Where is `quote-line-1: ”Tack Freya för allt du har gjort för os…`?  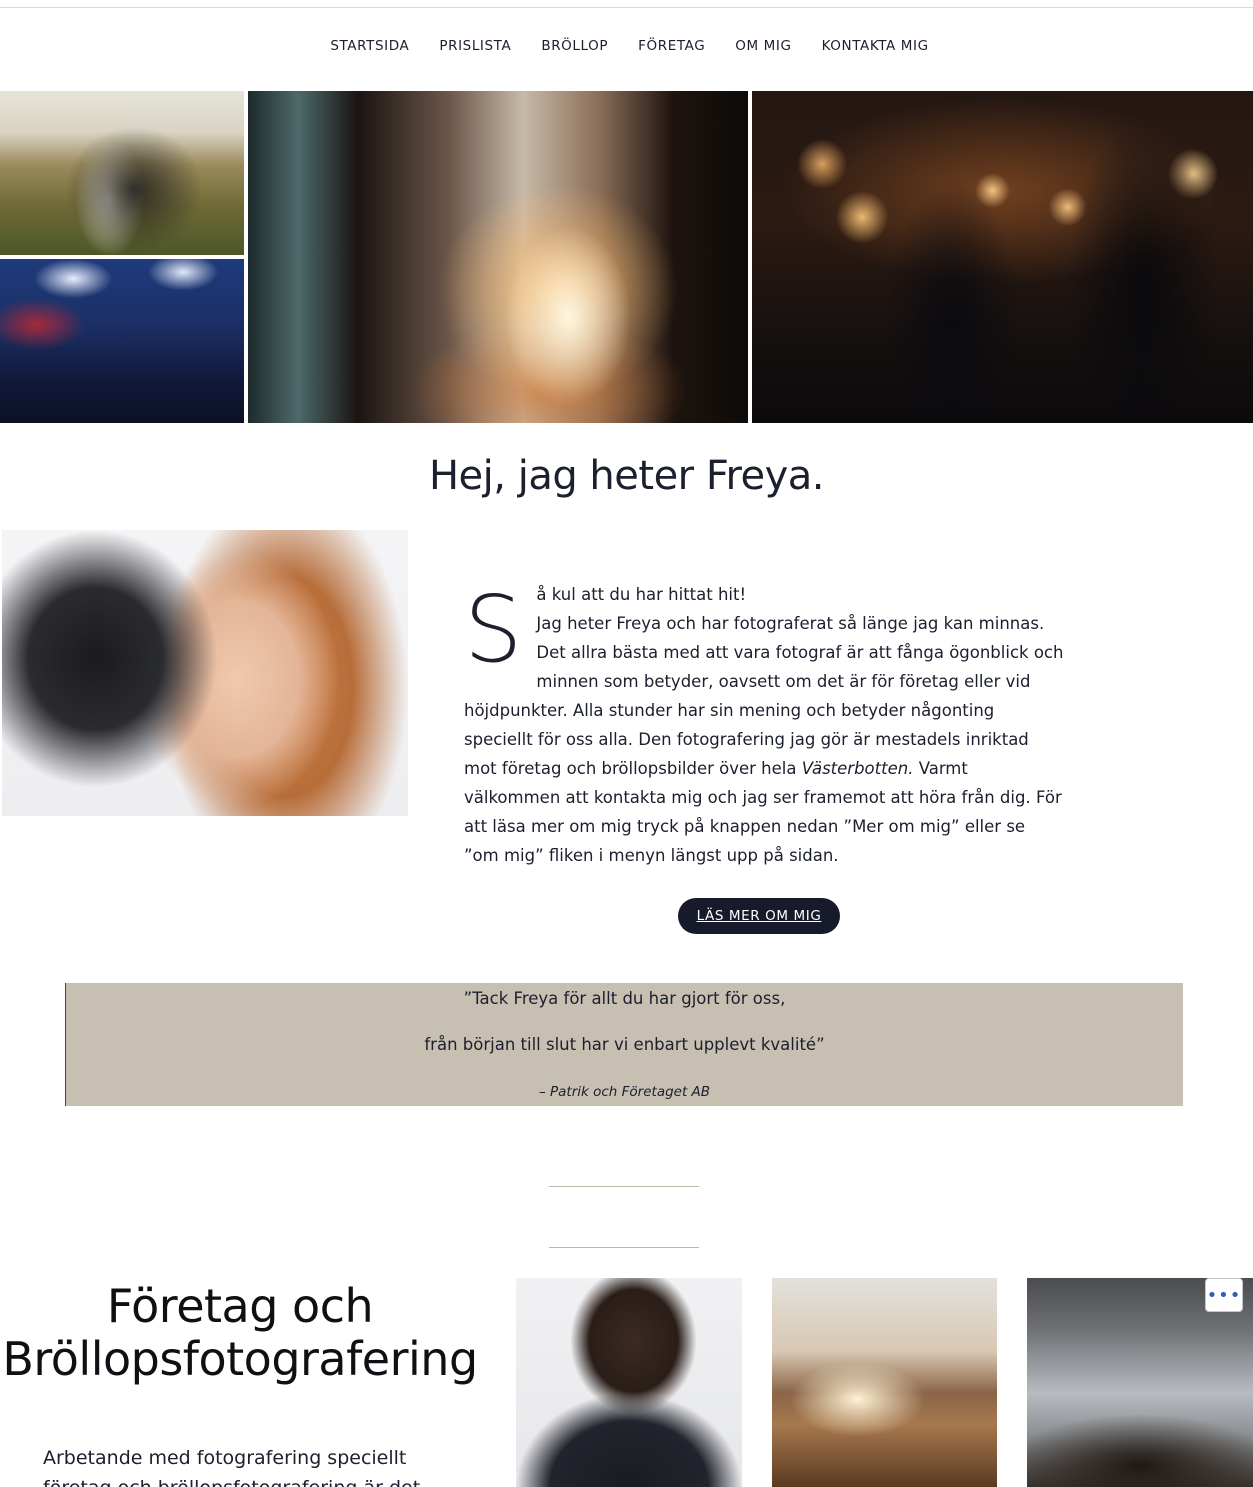
quote-line-1: ”Tack Freya för allt du har gjort för os… is located at coordinates (624, 998).